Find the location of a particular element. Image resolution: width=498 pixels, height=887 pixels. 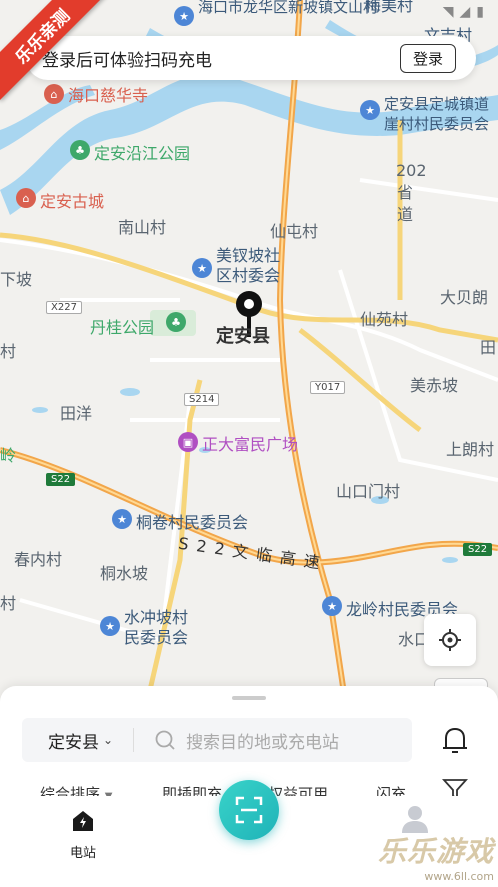

label-ancient-city: 定安古城 is located at coordinates (72, 201).